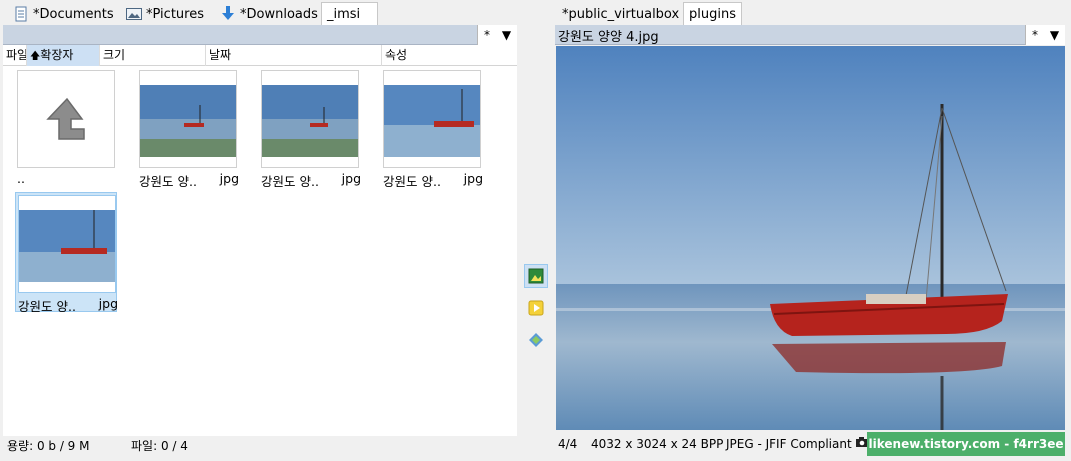 This screenshot has height=461, width=1071. I want to click on image-view-icon, so click(536, 276).